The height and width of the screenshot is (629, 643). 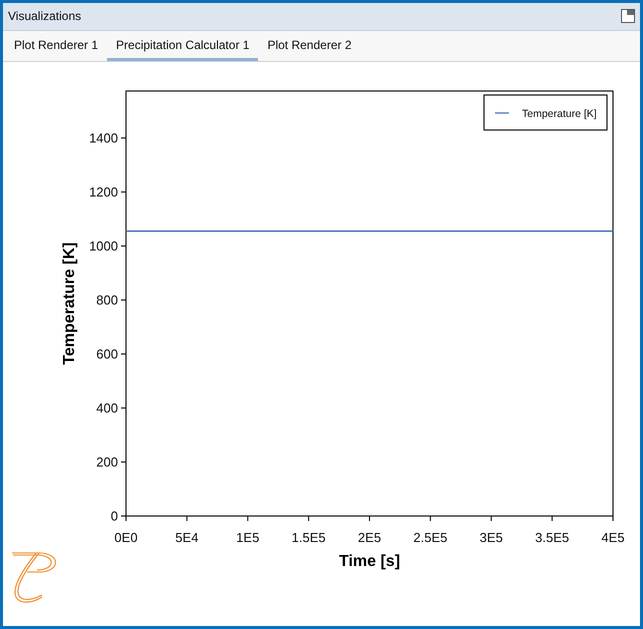 What do you see at coordinates (107, 462) in the screenshot?
I see `y-tick-label: 200` at bounding box center [107, 462].